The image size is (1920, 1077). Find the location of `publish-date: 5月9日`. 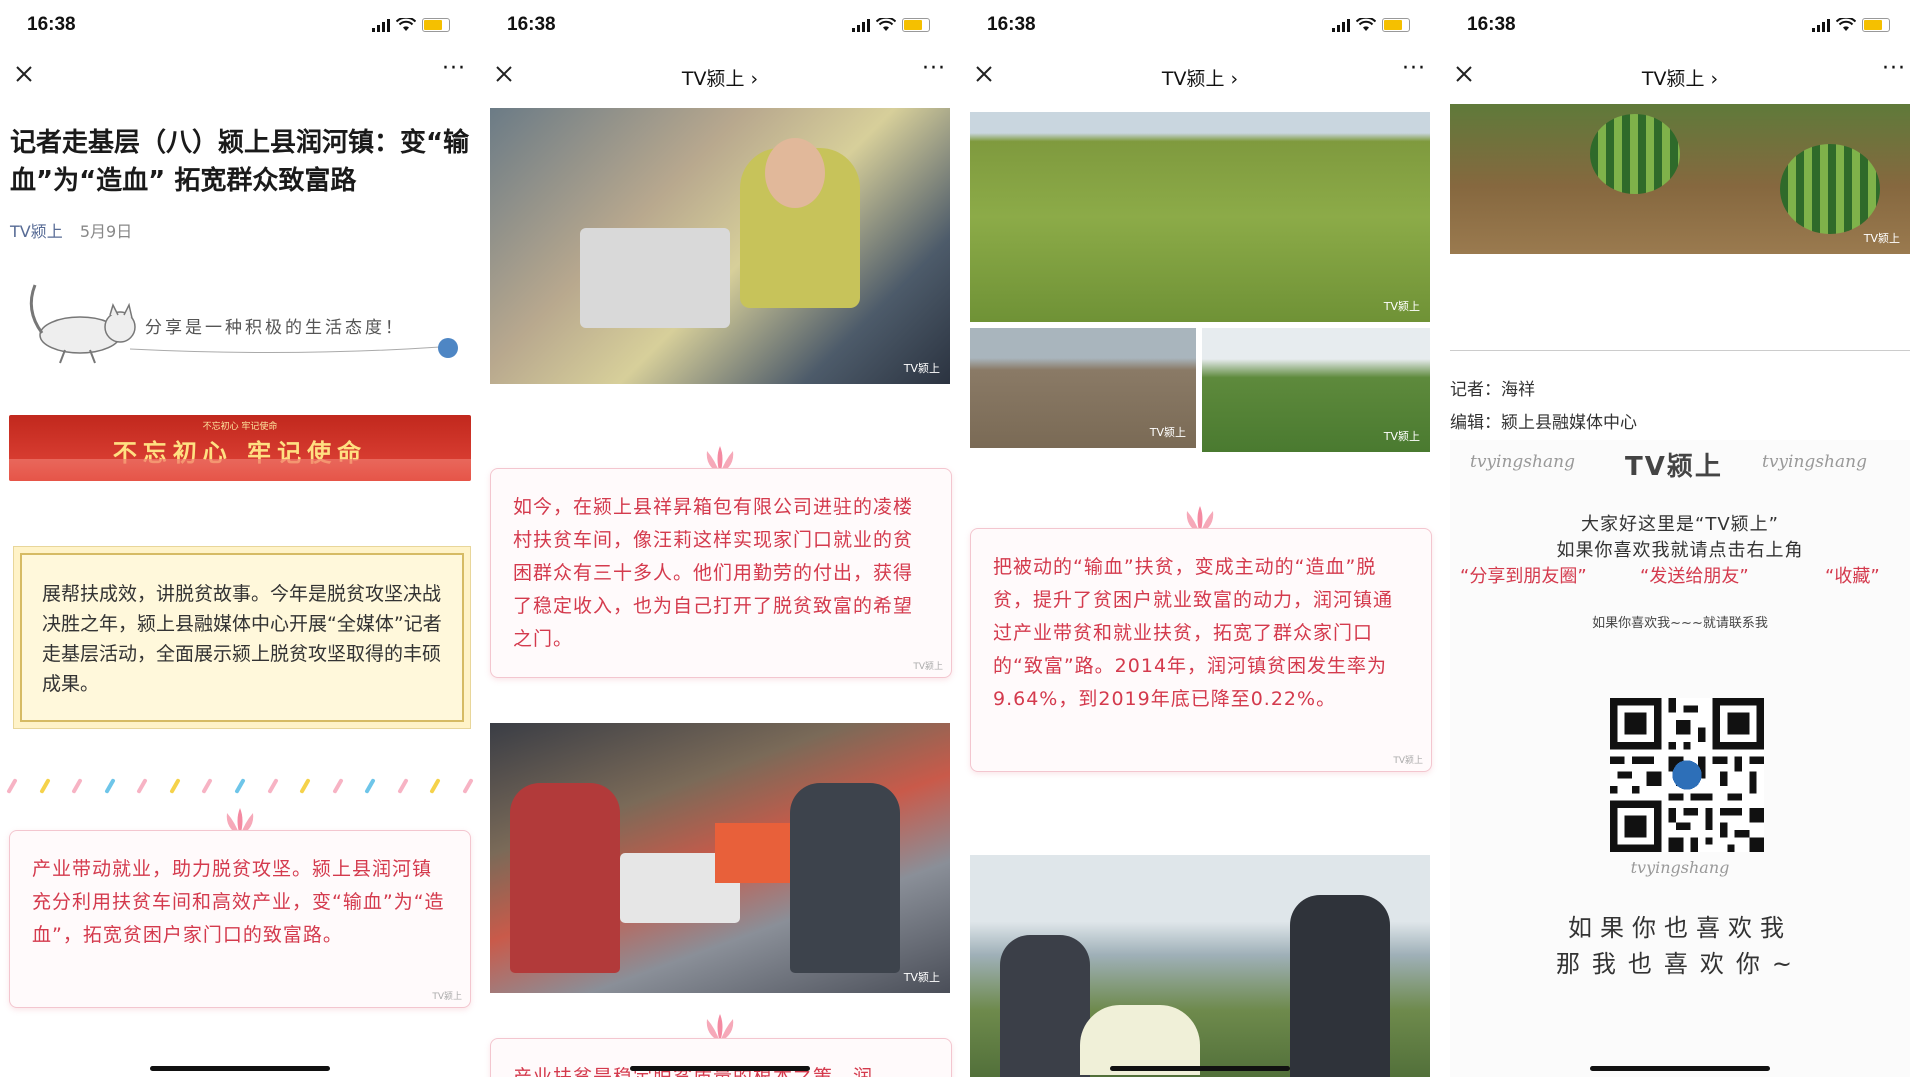

publish-date: 5月9日 is located at coordinates (106, 231).